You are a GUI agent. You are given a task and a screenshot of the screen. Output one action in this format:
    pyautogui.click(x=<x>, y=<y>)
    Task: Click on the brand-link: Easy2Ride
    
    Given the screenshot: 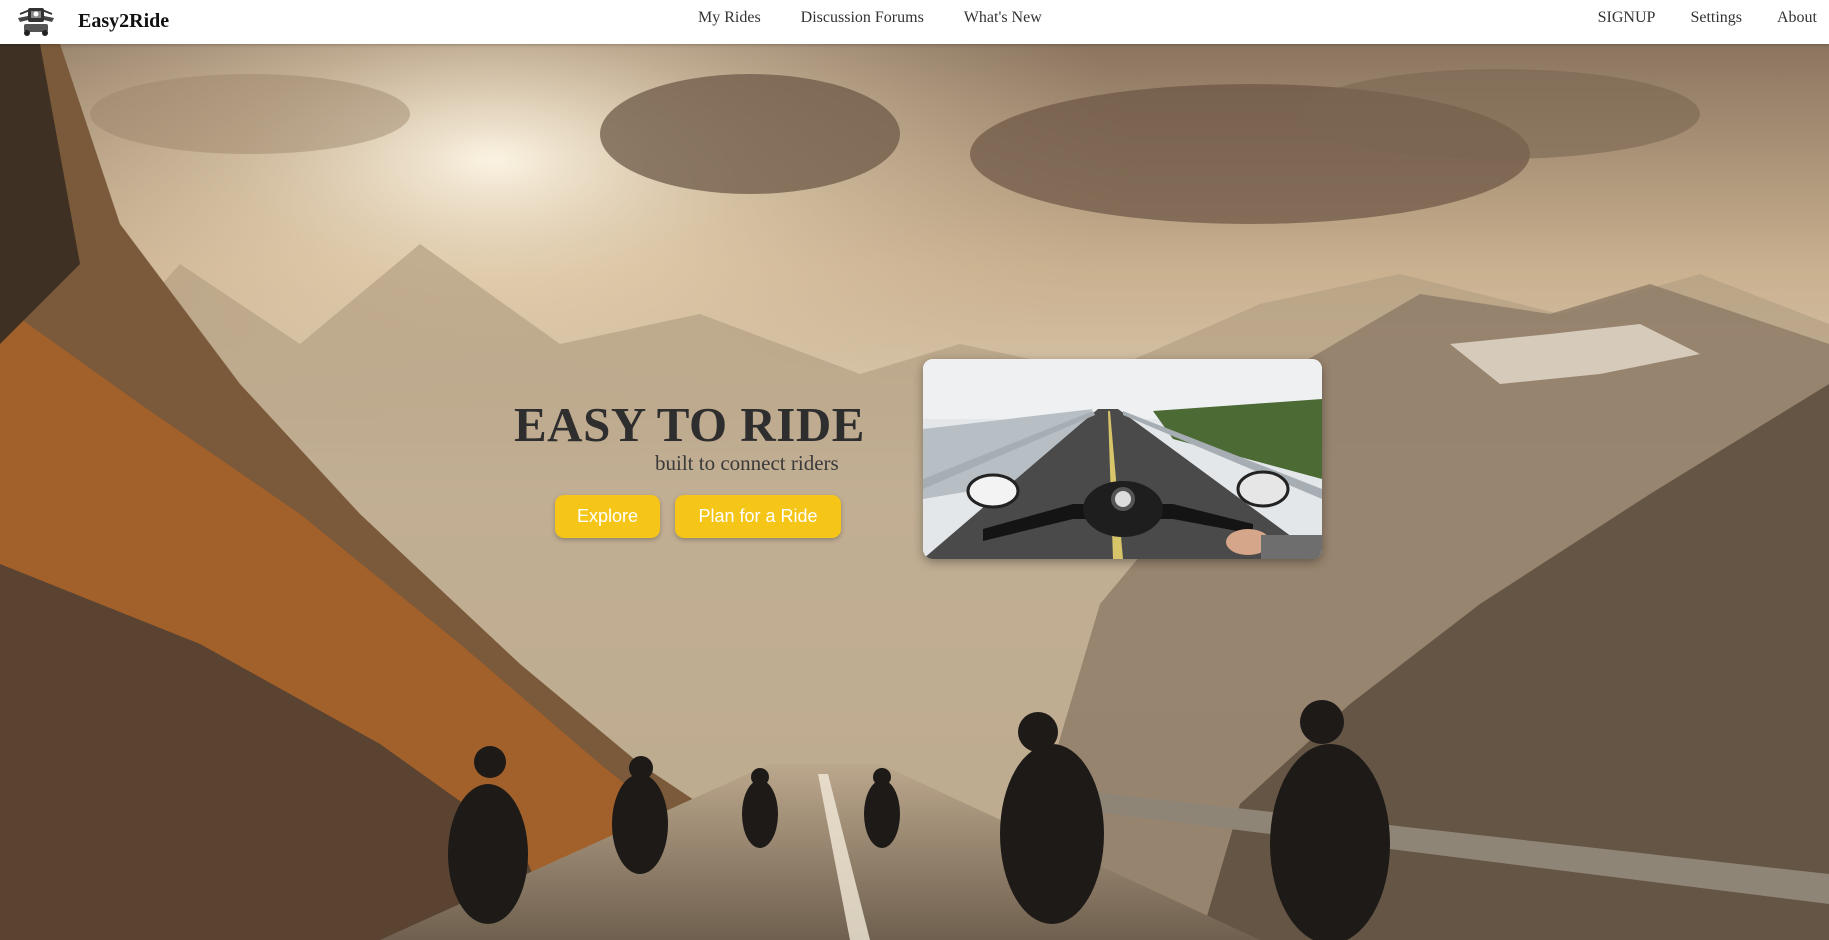 What is the action you would take?
    pyautogui.click(x=92, y=21)
    